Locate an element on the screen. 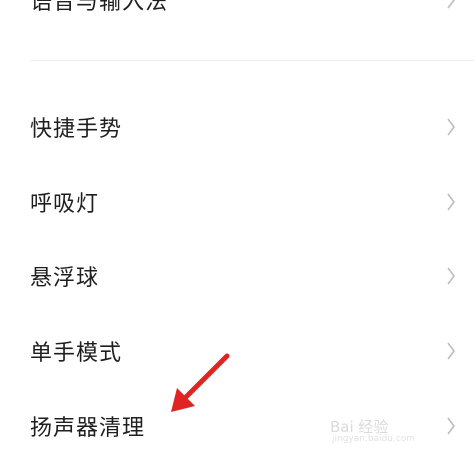  settings-item-one-handed-mode: 单手模式 is located at coordinates (237, 351).